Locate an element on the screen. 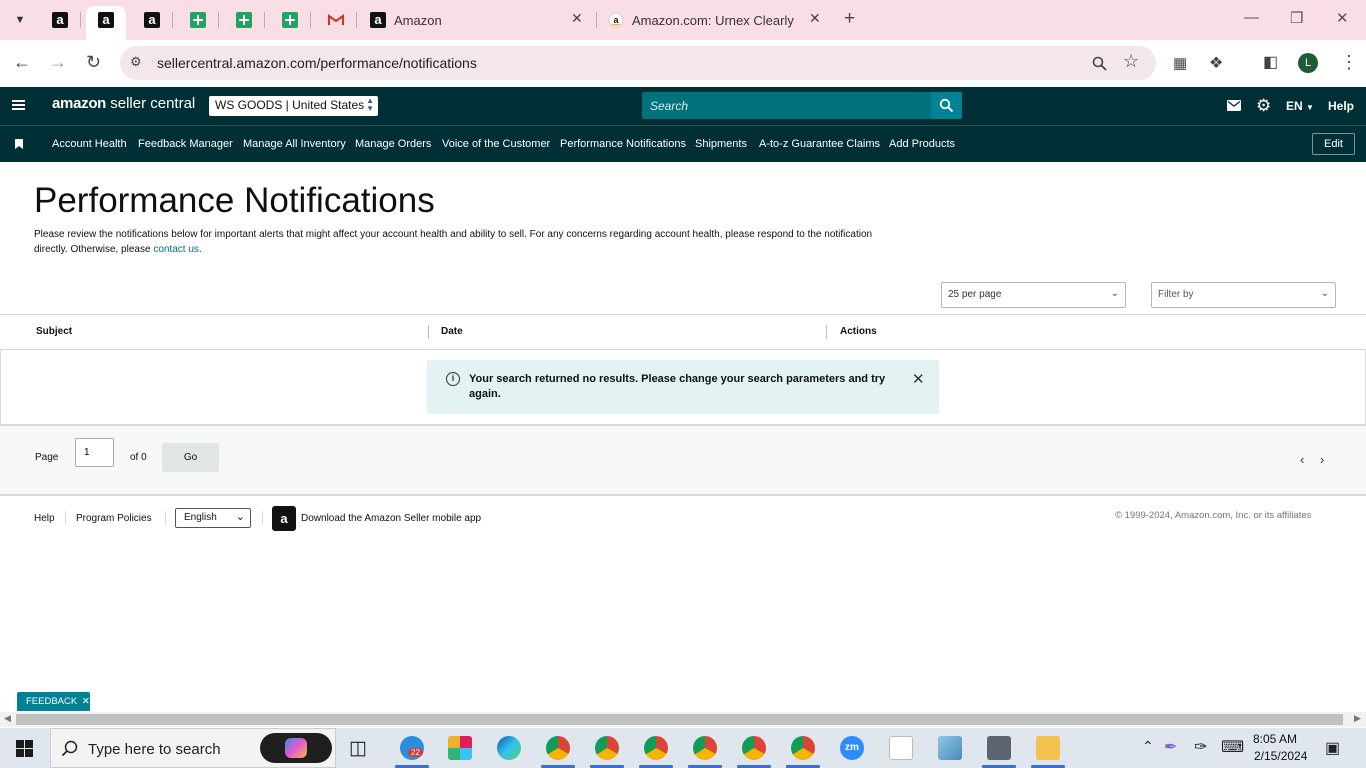 The width and height of the screenshot is (1366, 768). go-button: Go is located at coordinates (190, 457).